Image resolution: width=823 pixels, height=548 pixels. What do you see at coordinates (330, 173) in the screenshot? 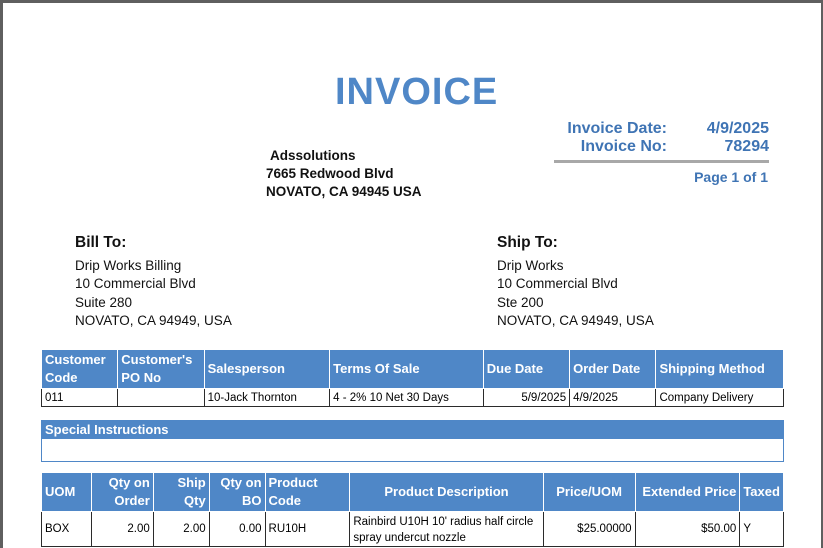
I see `company-street: 7665 Redwood Blvd` at bounding box center [330, 173].